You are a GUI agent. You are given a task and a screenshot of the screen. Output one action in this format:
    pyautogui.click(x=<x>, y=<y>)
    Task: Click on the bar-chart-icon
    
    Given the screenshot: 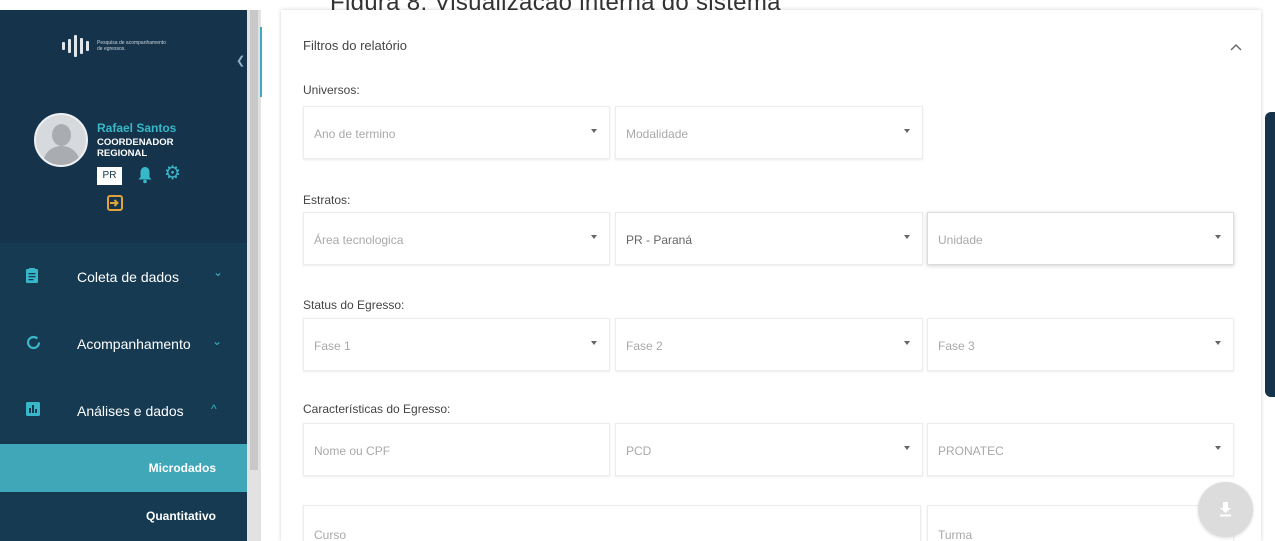 What is the action you would take?
    pyautogui.click(x=33, y=410)
    